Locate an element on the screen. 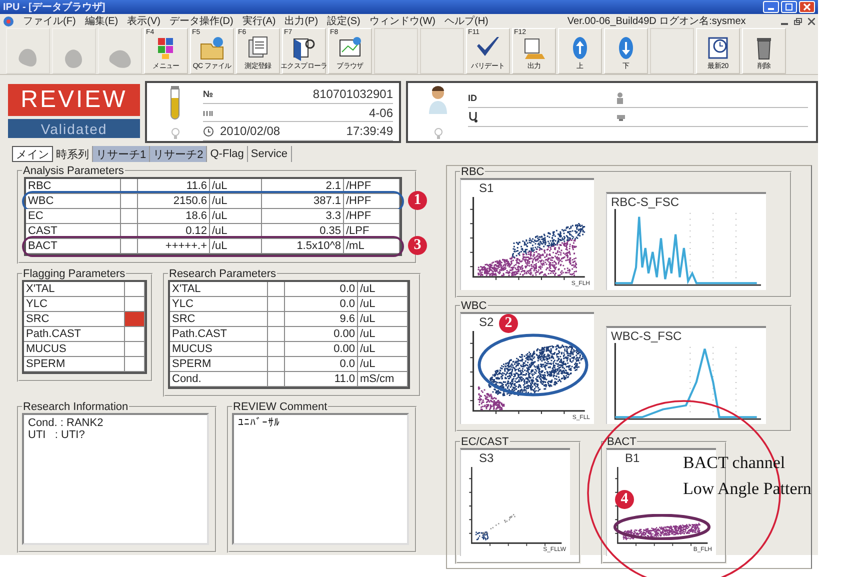 The height and width of the screenshot is (577, 846). minimize-button is located at coordinates (771, 7).